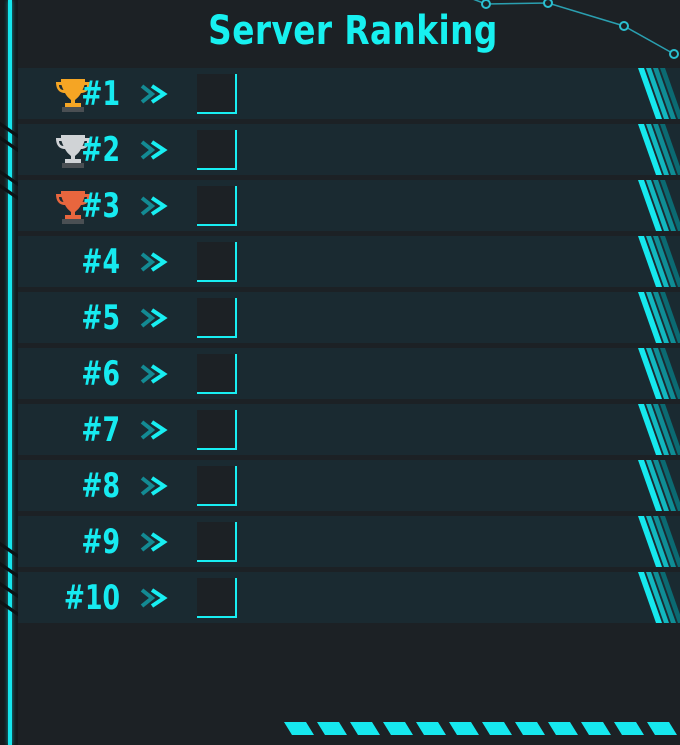  I want to click on network-decoration, so click(576, 29).